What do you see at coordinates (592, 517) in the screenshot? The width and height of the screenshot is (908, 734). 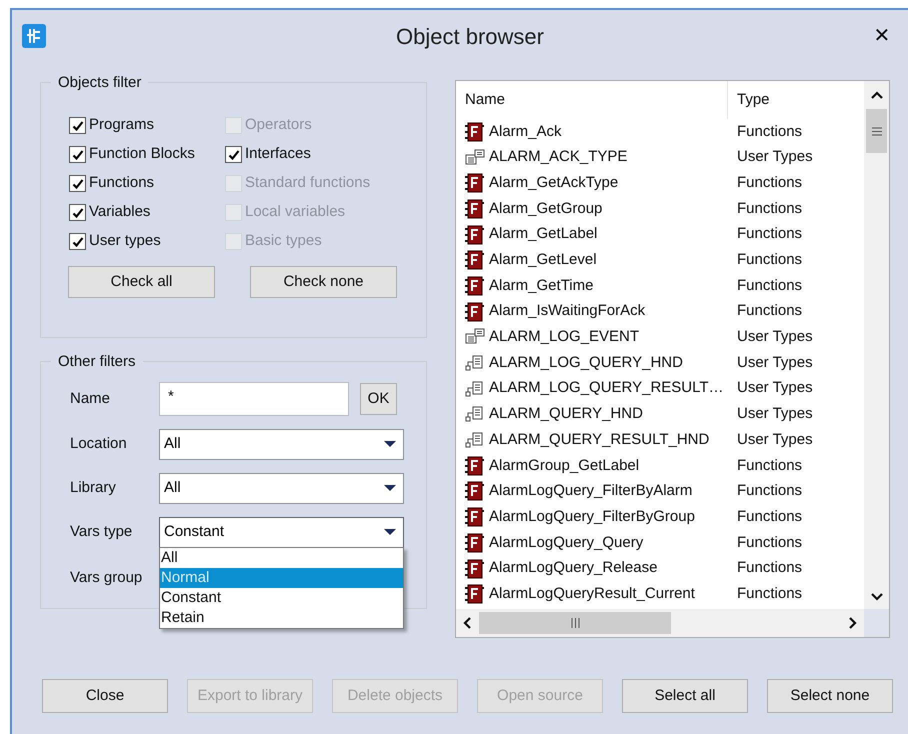 I see `object-name: AlarmLogQuery_FilterByGroup` at bounding box center [592, 517].